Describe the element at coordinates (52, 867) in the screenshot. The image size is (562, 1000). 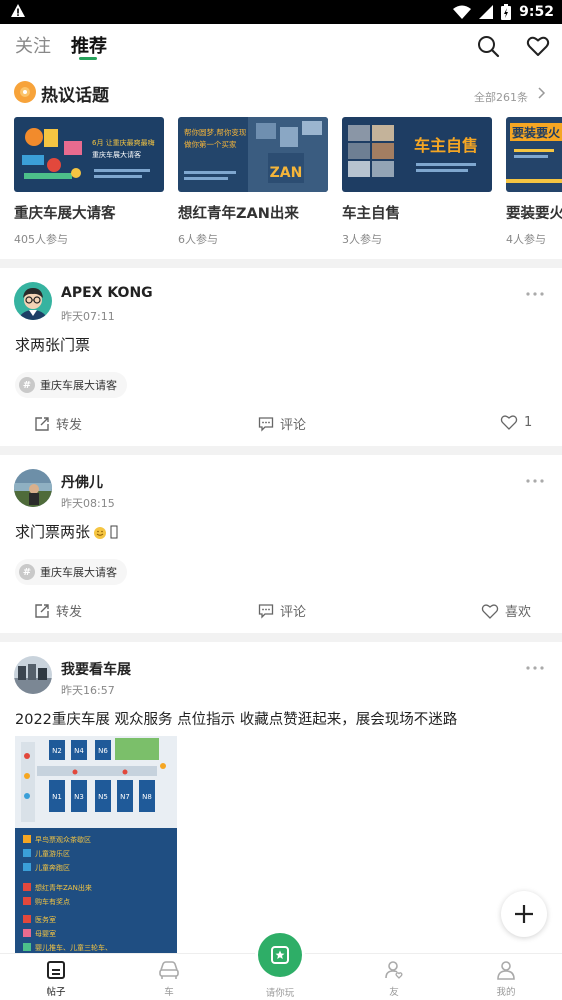
I see `map-legend-item: 儿童奔跑区` at that location.